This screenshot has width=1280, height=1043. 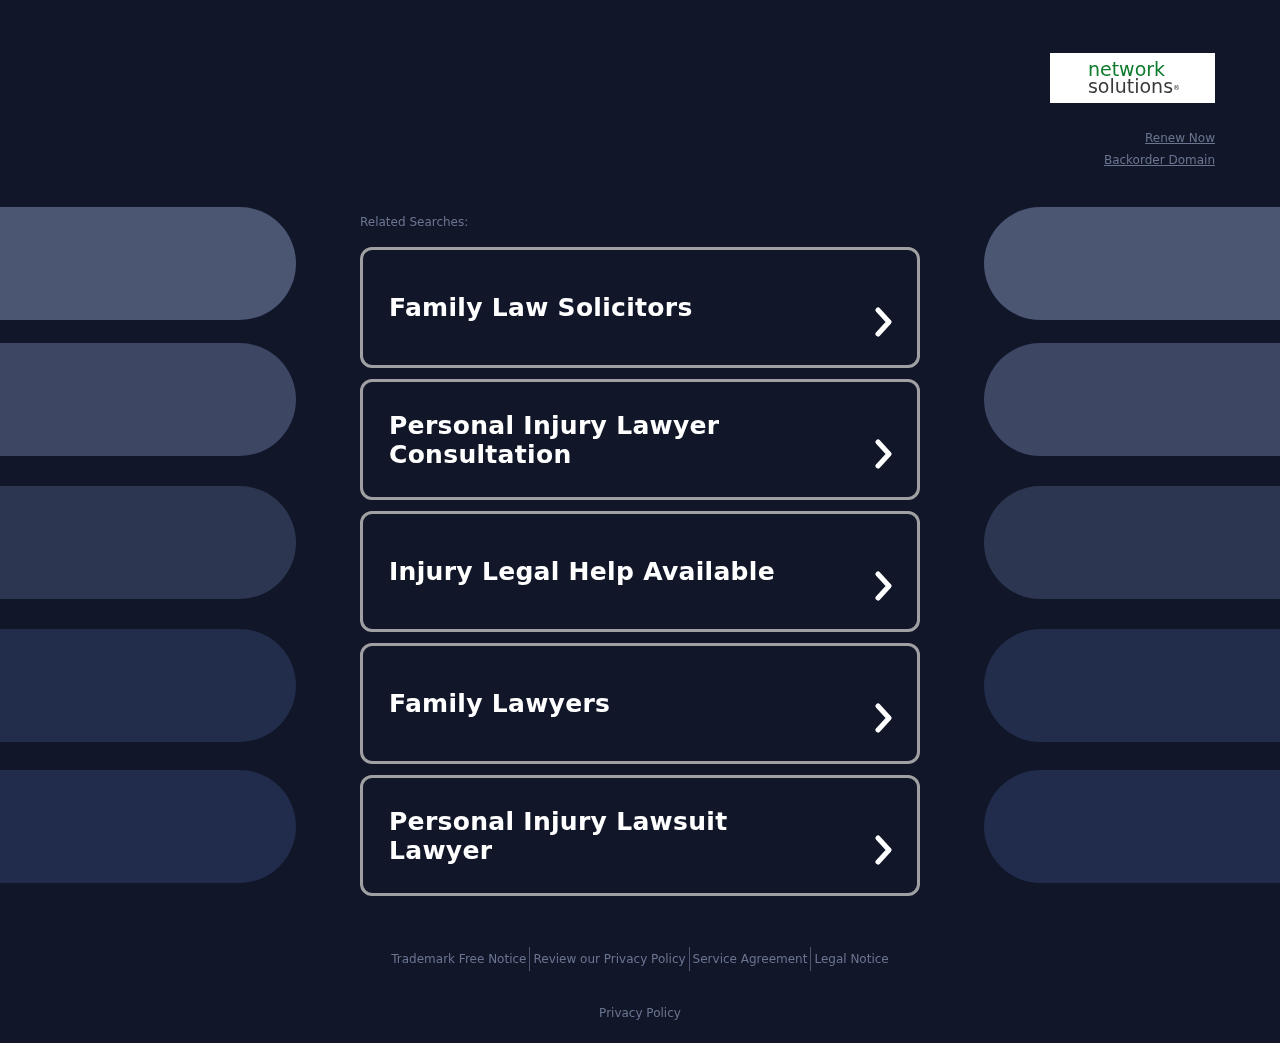 What do you see at coordinates (541, 307) in the screenshot?
I see `search-title: Family Law Solicitors` at bounding box center [541, 307].